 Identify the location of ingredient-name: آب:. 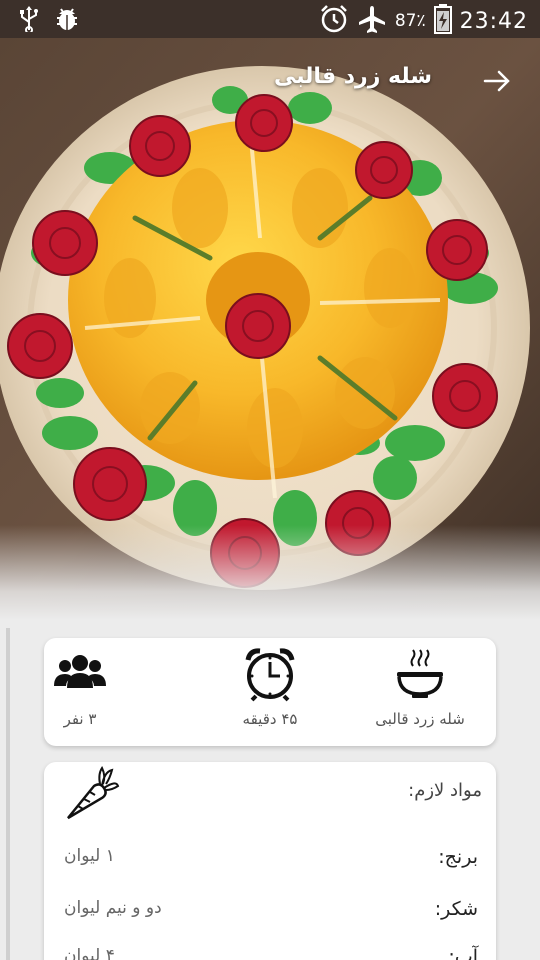
(463, 953).